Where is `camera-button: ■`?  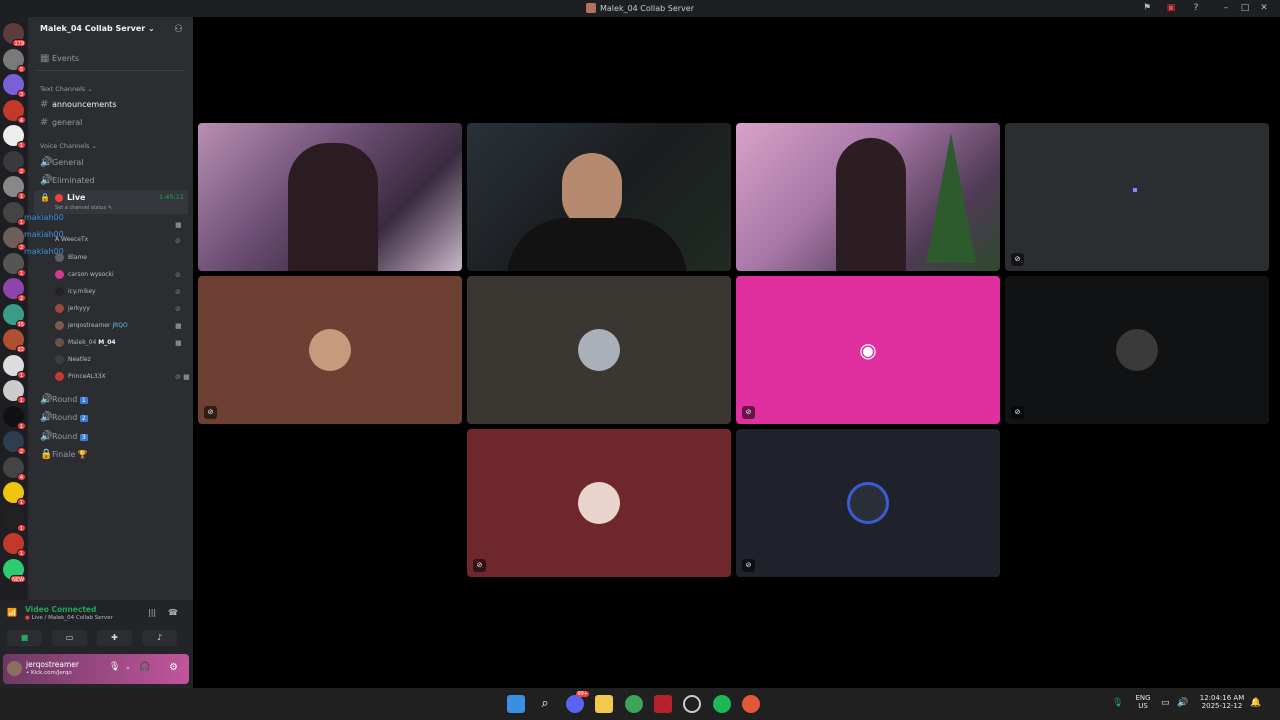 camera-button: ■ is located at coordinates (24, 638).